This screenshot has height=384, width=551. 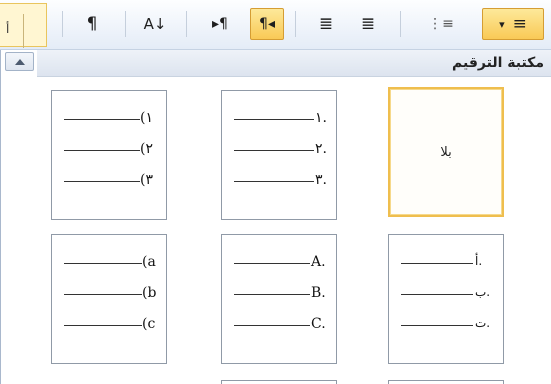 I want to click on list-preview-row: (٢, so click(x=109, y=149).